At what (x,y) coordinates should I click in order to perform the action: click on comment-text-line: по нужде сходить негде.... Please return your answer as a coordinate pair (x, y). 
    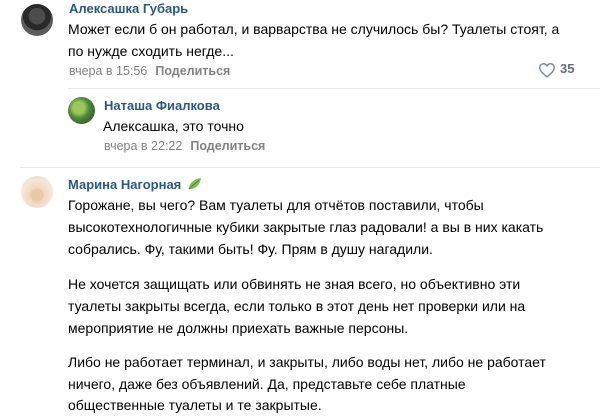
    Looking at the image, I should click on (151, 51).